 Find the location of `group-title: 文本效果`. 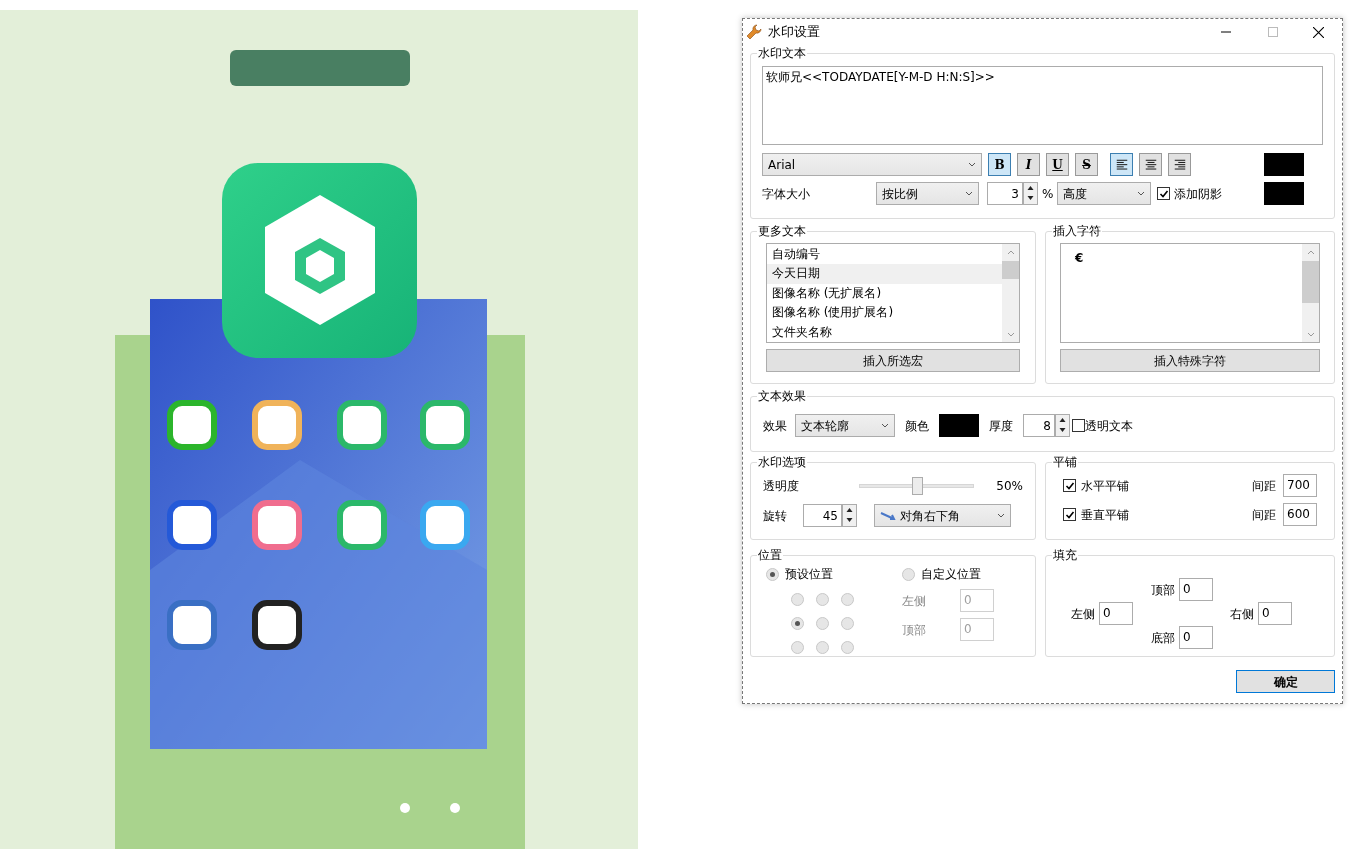

group-title: 文本效果 is located at coordinates (782, 396).